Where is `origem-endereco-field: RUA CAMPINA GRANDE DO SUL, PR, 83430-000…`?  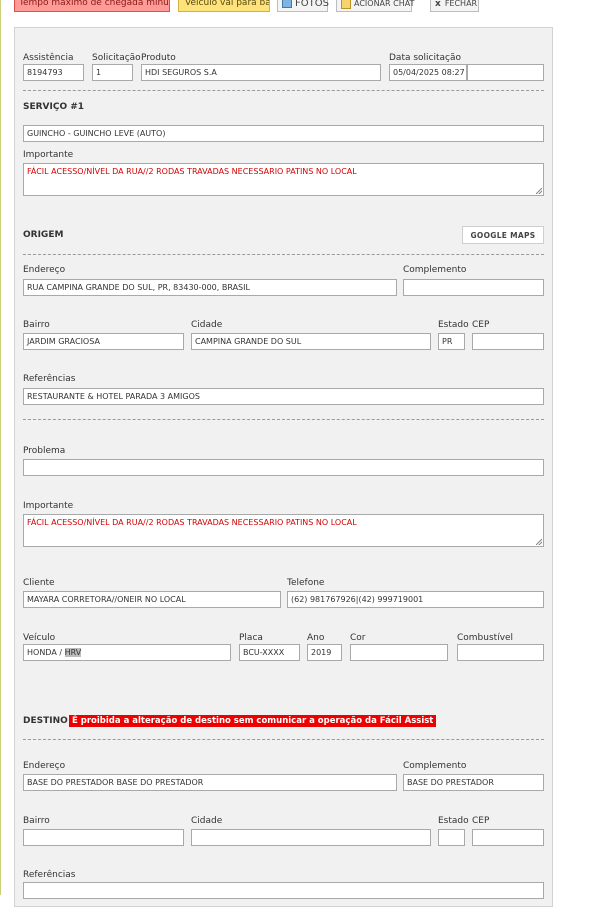
origem-endereco-field: RUA CAMPINA GRANDE DO SUL, PR, 83430-000… is located at coordinates (210, 287).